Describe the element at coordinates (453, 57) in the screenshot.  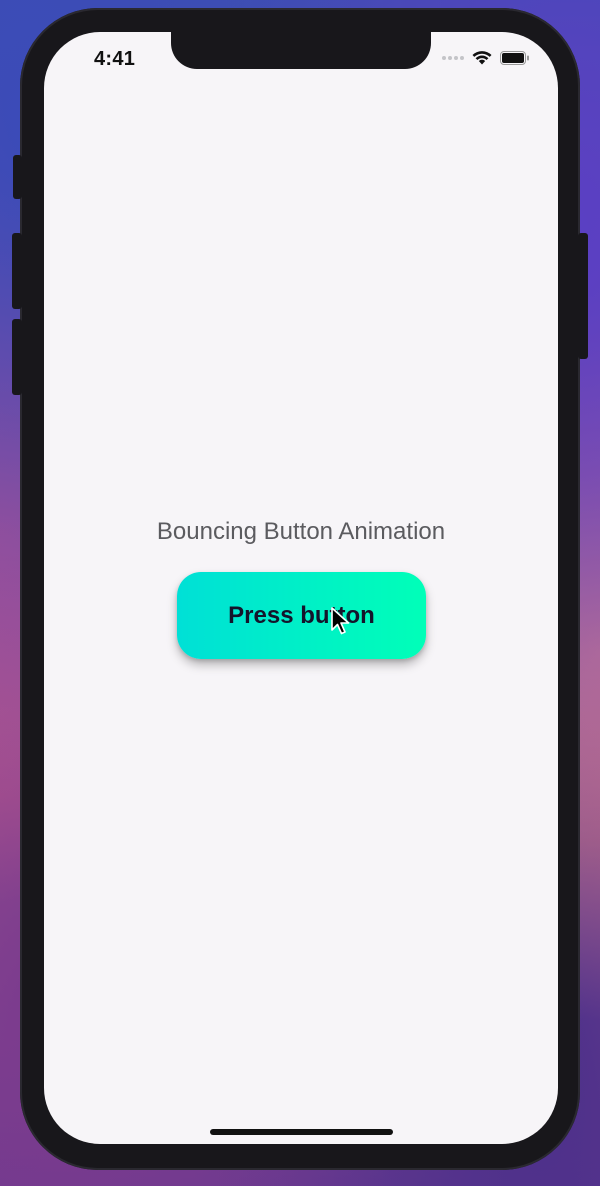
I see `signal-dots-icon` at that location.